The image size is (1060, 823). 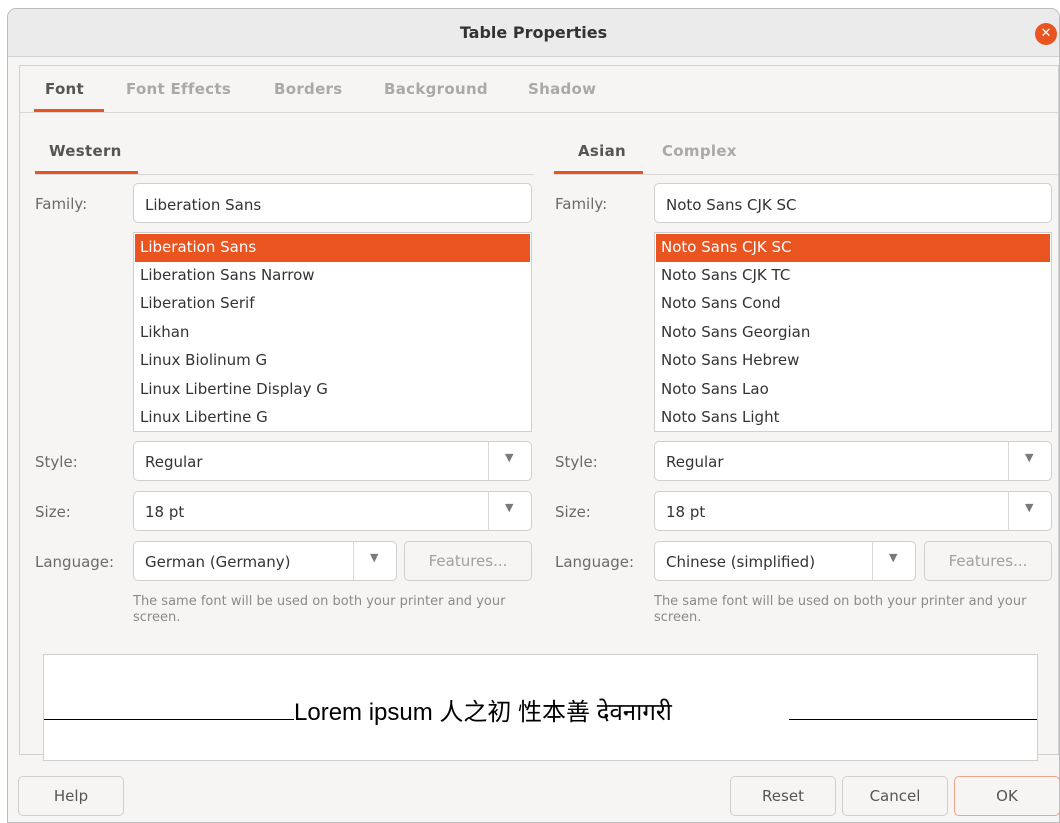 I want to click on asian-size-value: 18 pt, so click(x=686, y=512).